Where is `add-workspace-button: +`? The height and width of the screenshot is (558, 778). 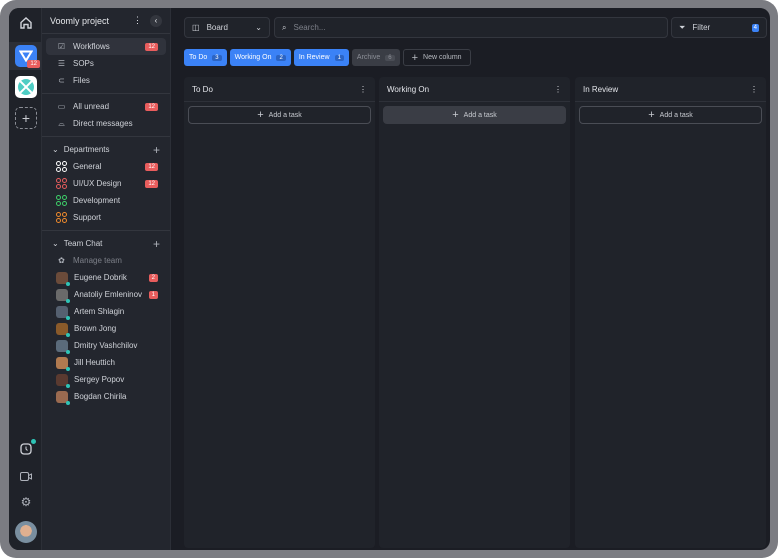
add-workspace-button: + is located at coordinates (26, 118).